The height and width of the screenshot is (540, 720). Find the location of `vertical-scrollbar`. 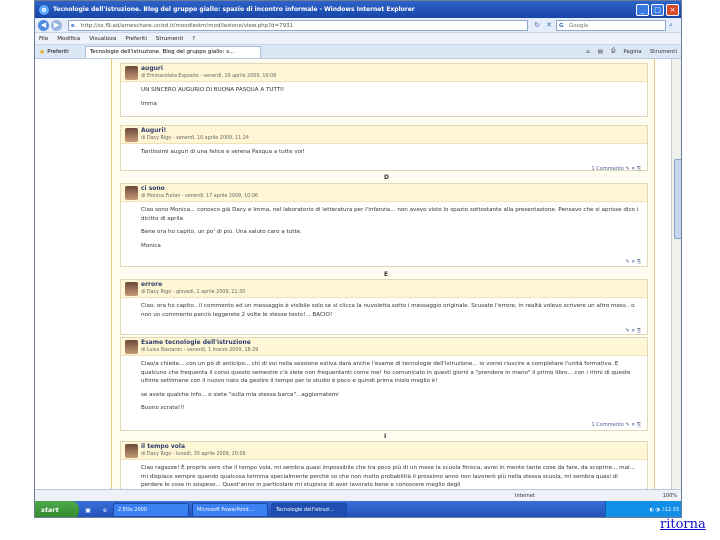

vertical-scrollbar is located at coordinates (676, 274).